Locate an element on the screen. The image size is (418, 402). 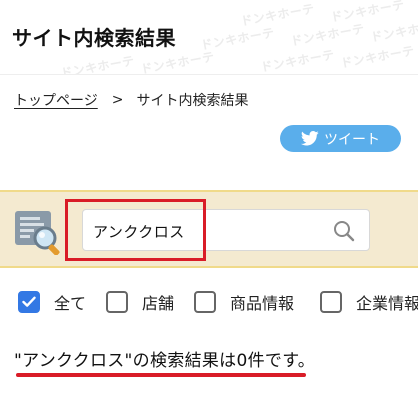
tweet-label: ツイート is located at coordinates (352, 139).